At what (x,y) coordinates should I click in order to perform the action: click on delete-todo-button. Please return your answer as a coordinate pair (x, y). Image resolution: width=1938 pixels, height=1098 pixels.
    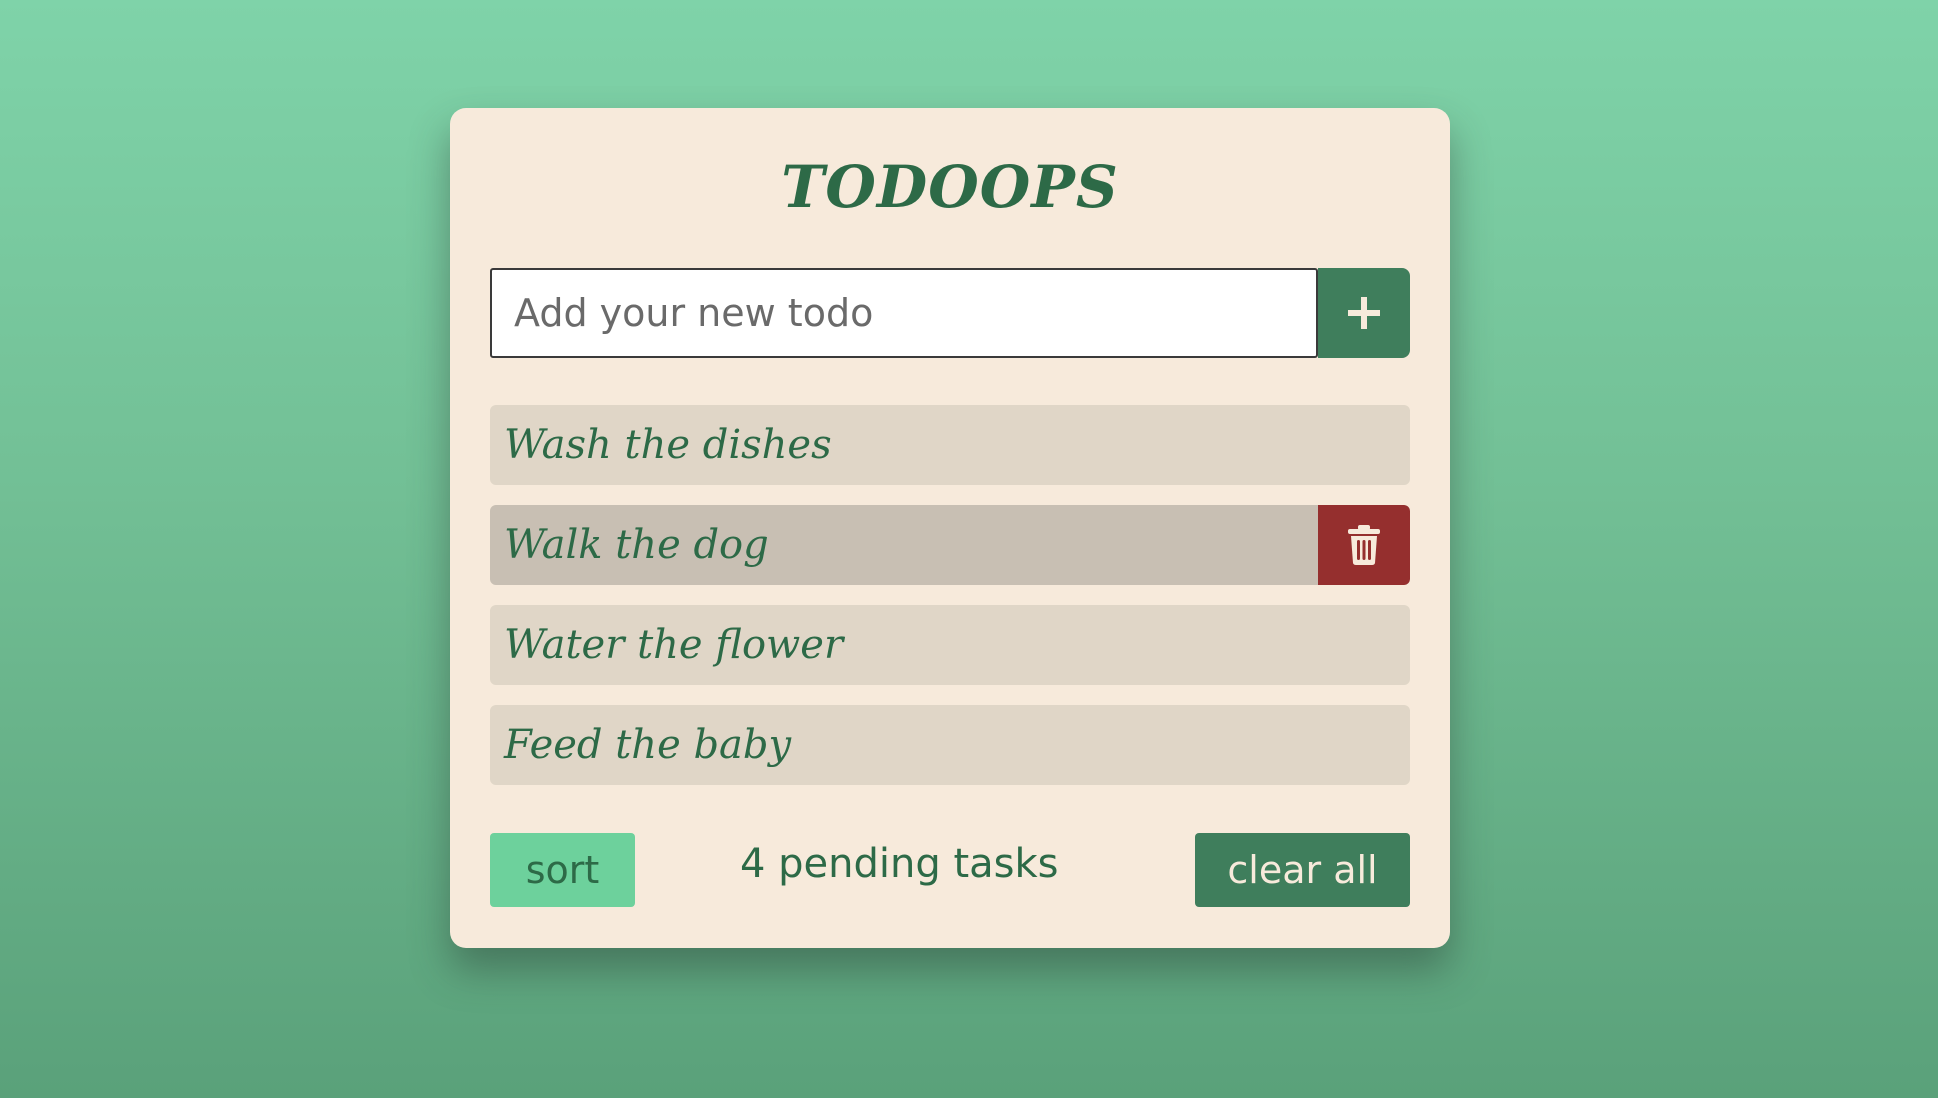
    Looking at the image, I should click on (1364, 545).